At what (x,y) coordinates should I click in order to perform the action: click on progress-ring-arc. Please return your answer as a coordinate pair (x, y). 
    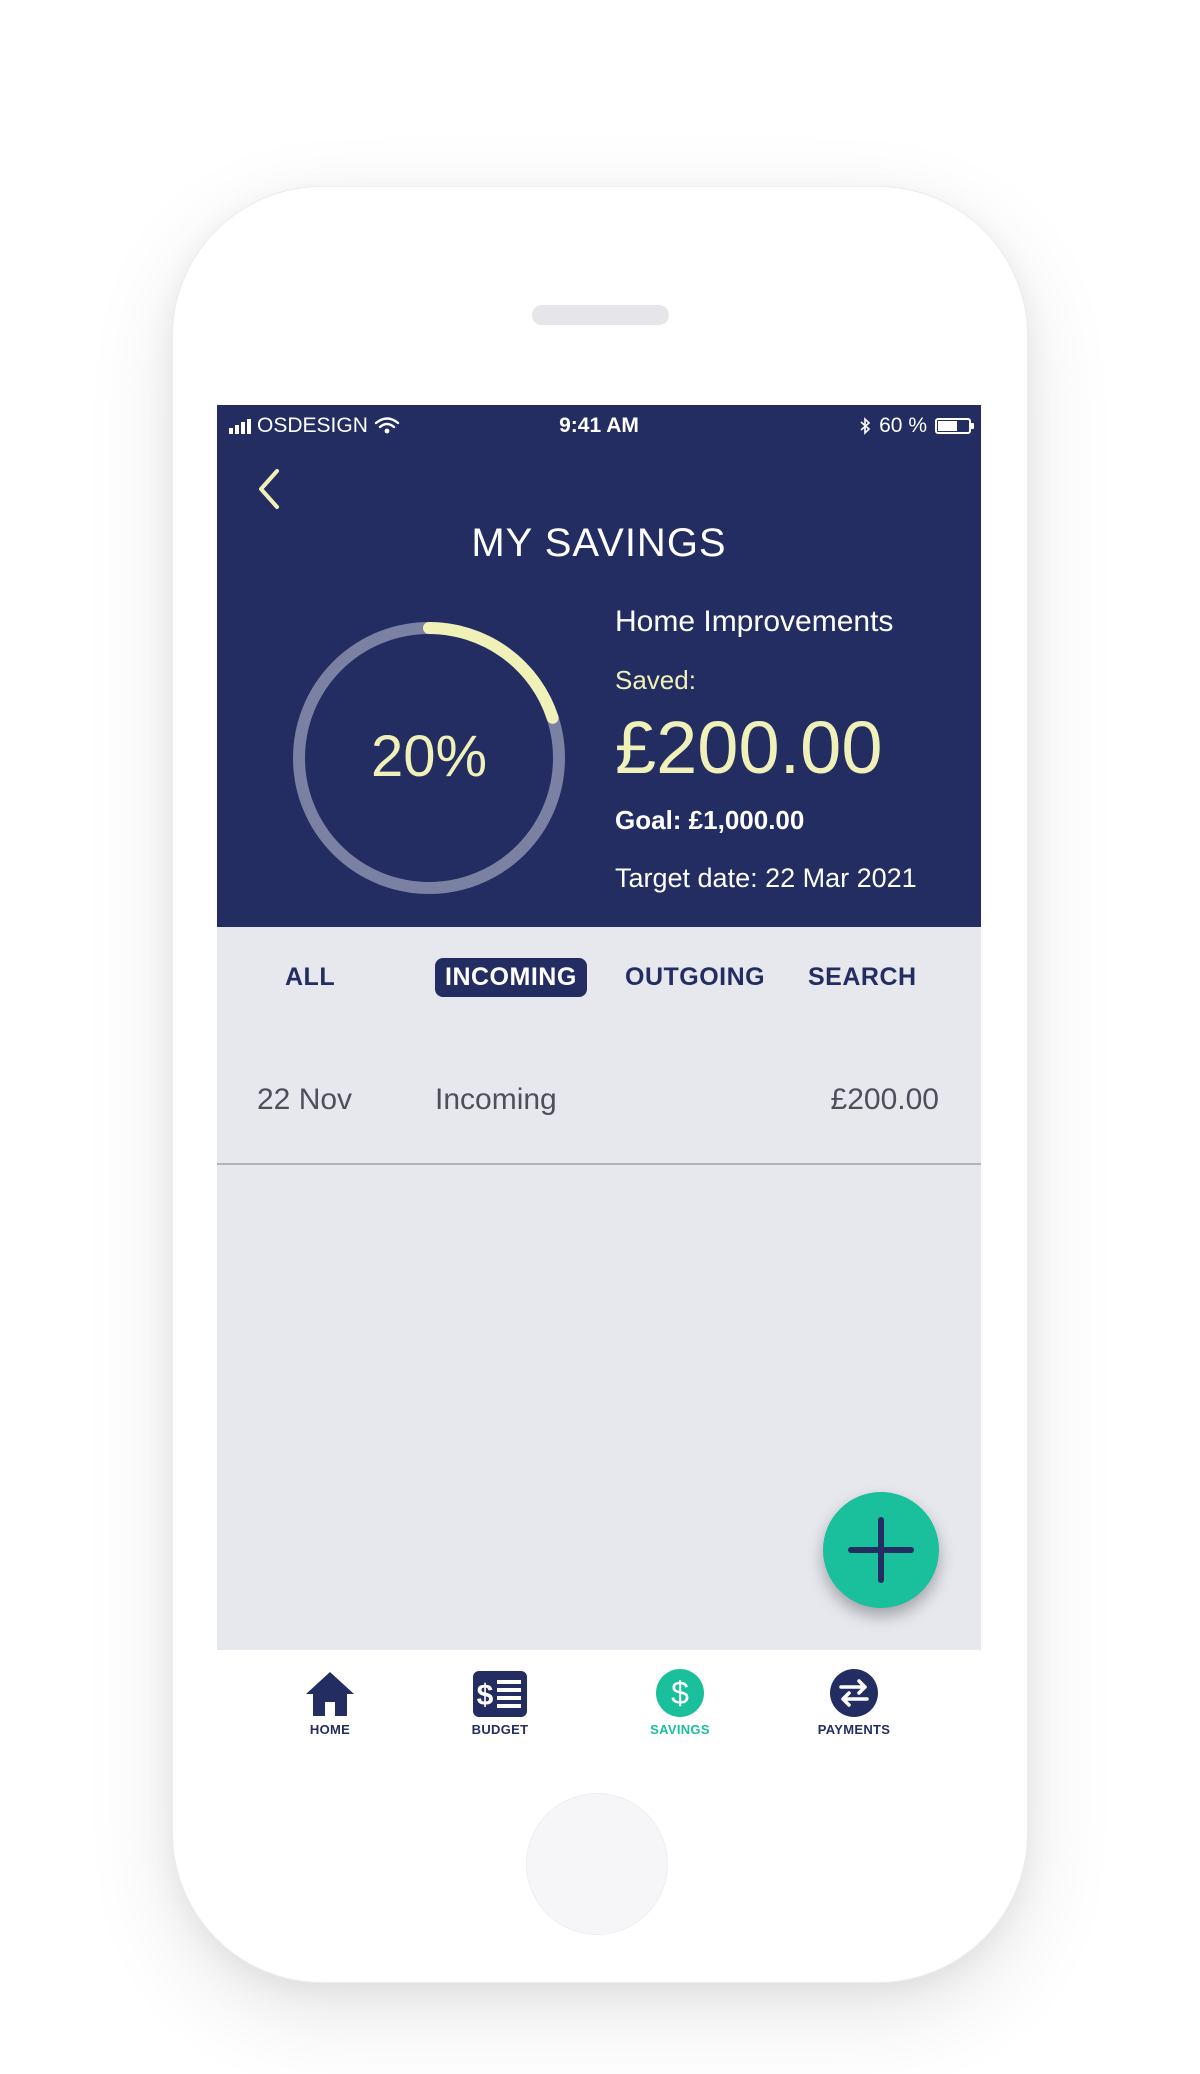
    Looking at the image, I should click on (491, 673).